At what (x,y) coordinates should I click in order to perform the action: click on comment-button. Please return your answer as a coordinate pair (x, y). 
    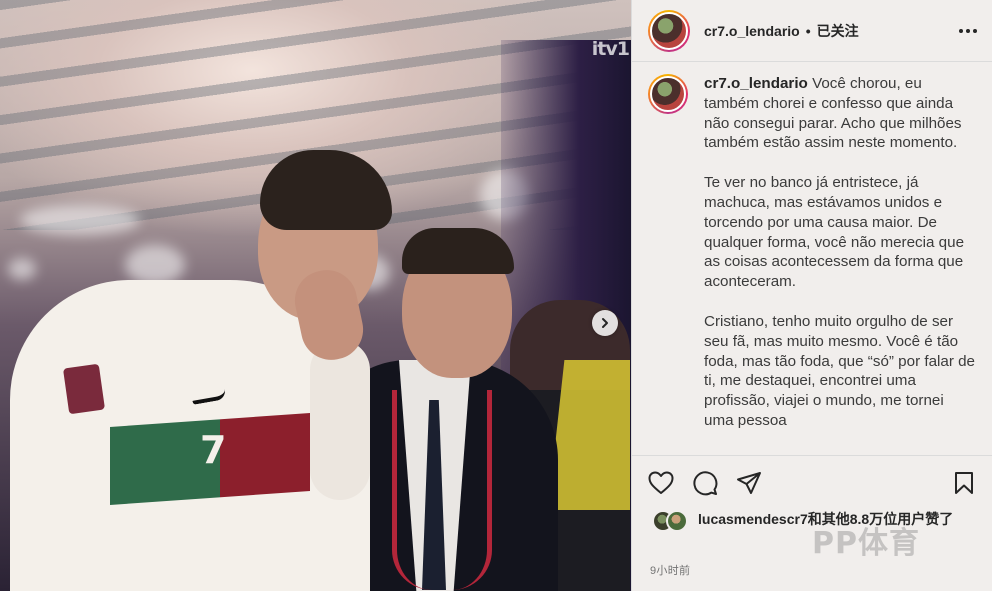
    Looking at the image, I should click on (705, 483).